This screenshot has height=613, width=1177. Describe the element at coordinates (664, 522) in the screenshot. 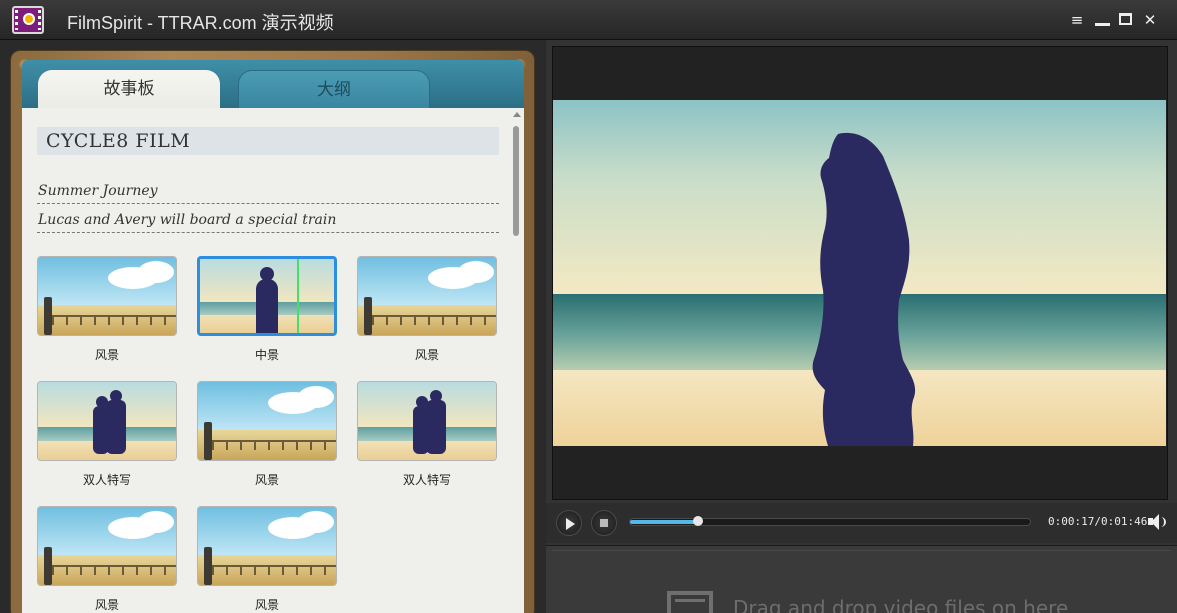

I see `seek-bar-fill` at that location.